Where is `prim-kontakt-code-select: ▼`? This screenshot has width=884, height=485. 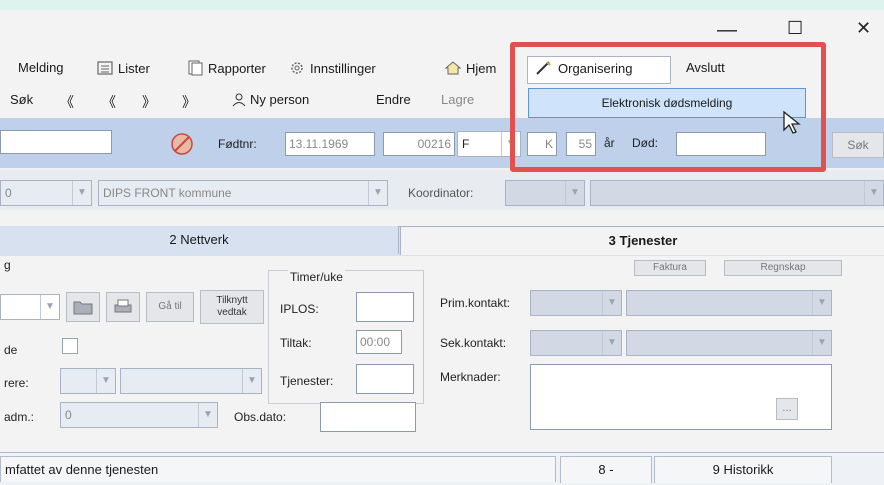 prim-kontakt-code-select: ▼ is located at coordinates (576, 303).